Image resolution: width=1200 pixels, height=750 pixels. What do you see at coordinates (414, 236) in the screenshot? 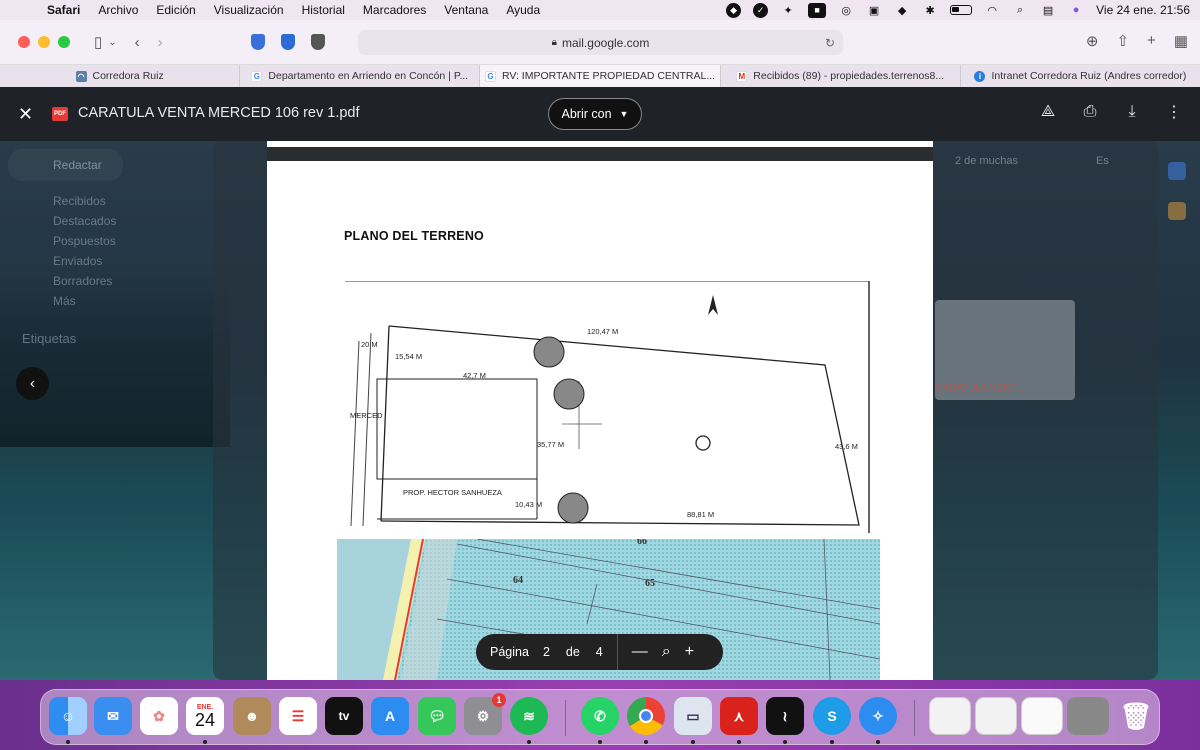
I see `plan-title: PLANO DEL TERRENO` at bounding box center [414, 236].